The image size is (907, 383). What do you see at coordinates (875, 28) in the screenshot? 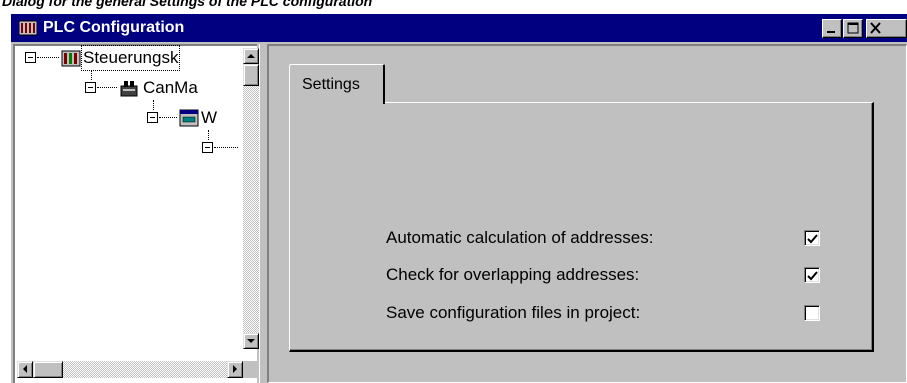
I see `close-icon` at bounding box center [875, 28].